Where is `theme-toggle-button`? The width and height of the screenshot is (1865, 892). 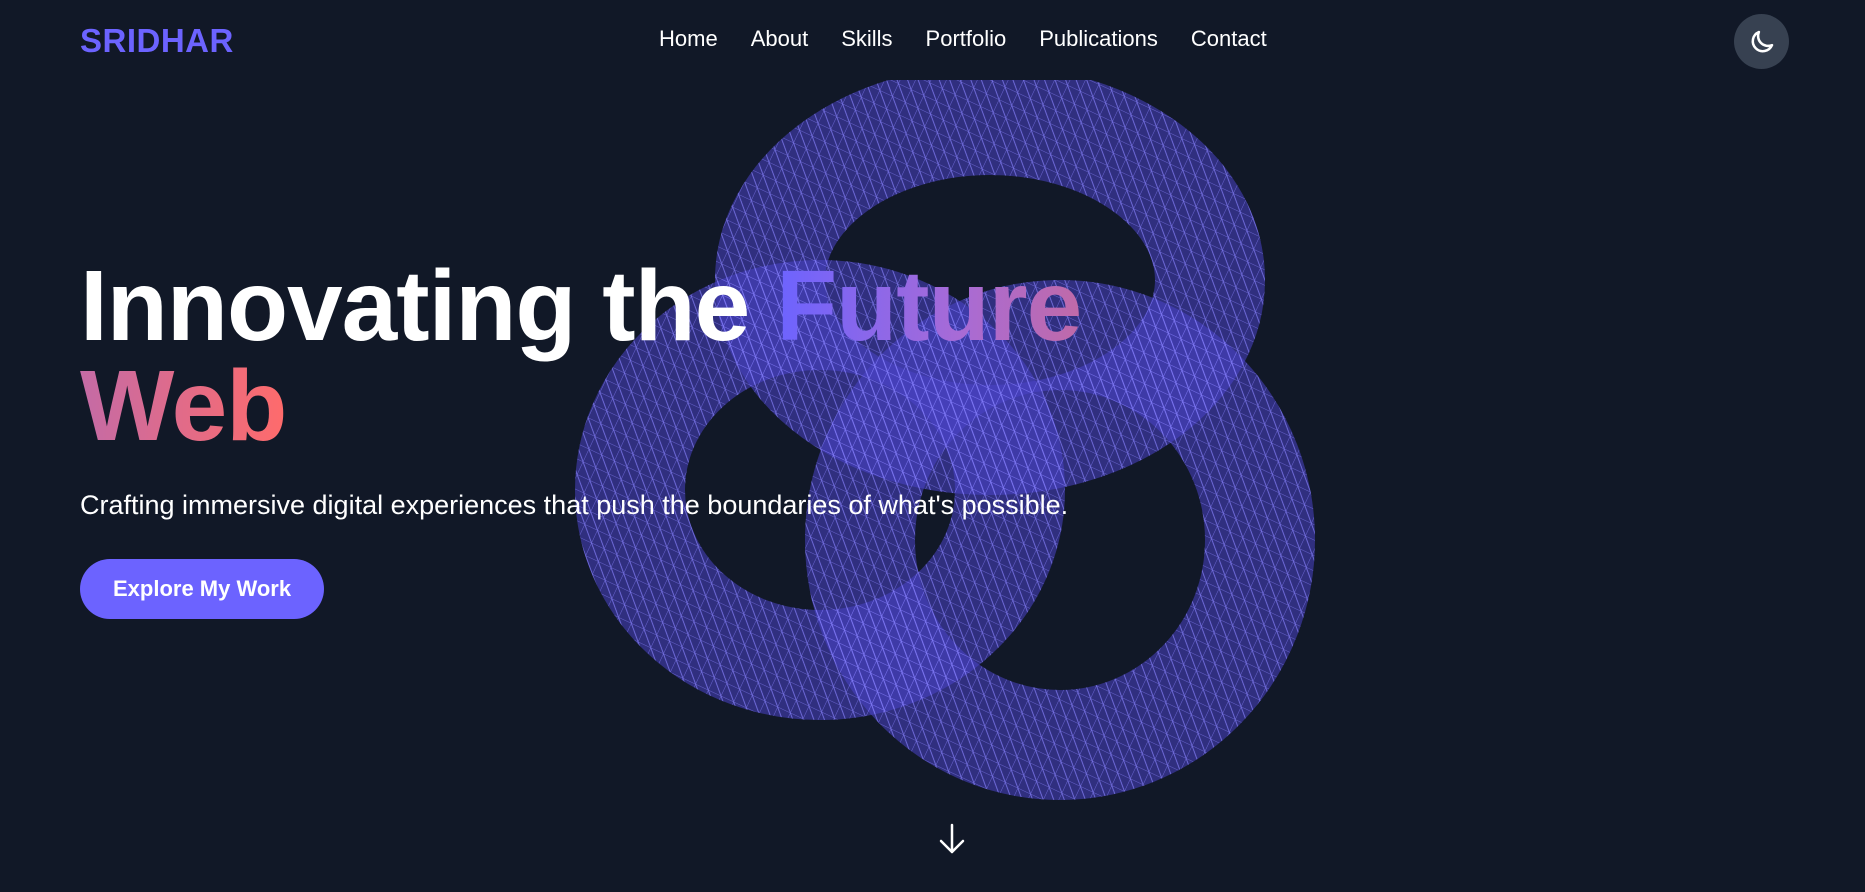
theme-toggle-button is located at coordinates (1761, 41).